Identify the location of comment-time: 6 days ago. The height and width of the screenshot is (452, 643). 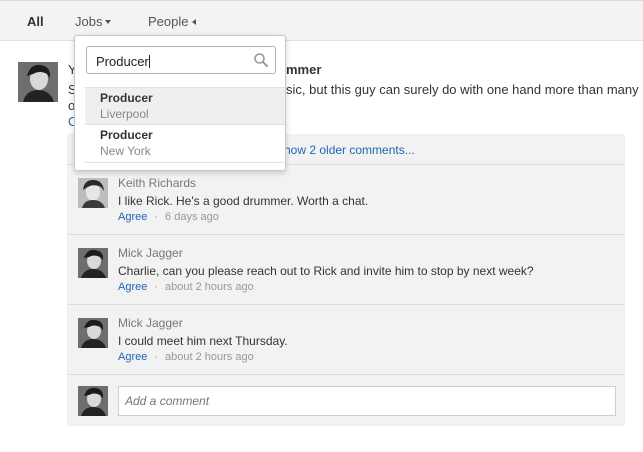
(192, 217).